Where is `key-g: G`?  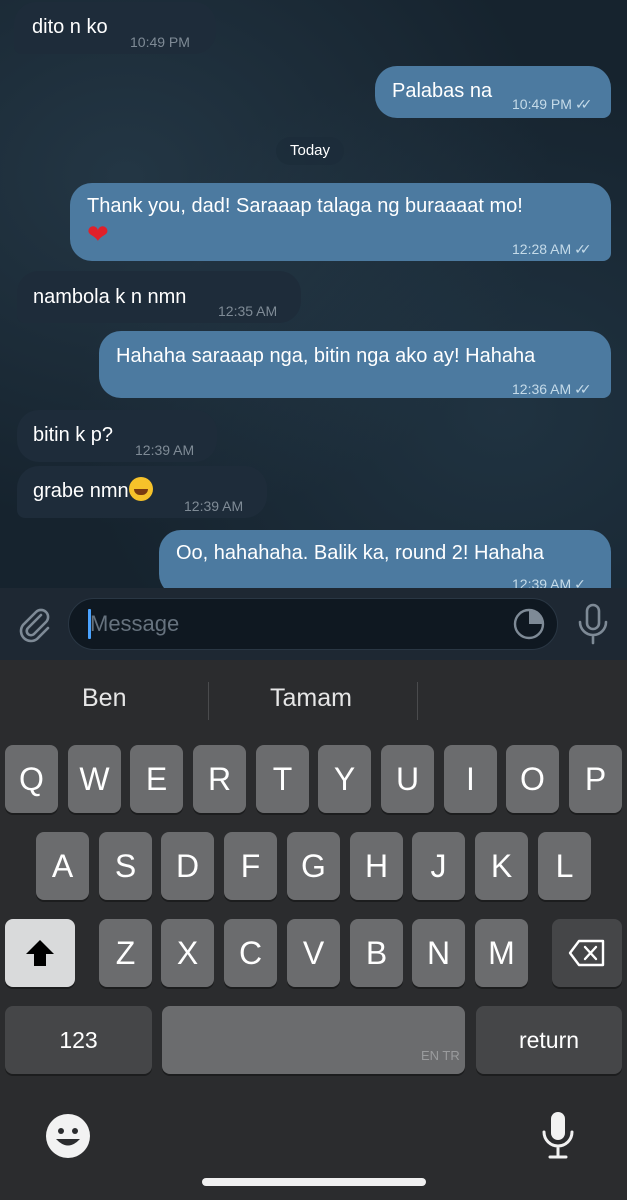
key-g: G is located at coordinates (313, 866).